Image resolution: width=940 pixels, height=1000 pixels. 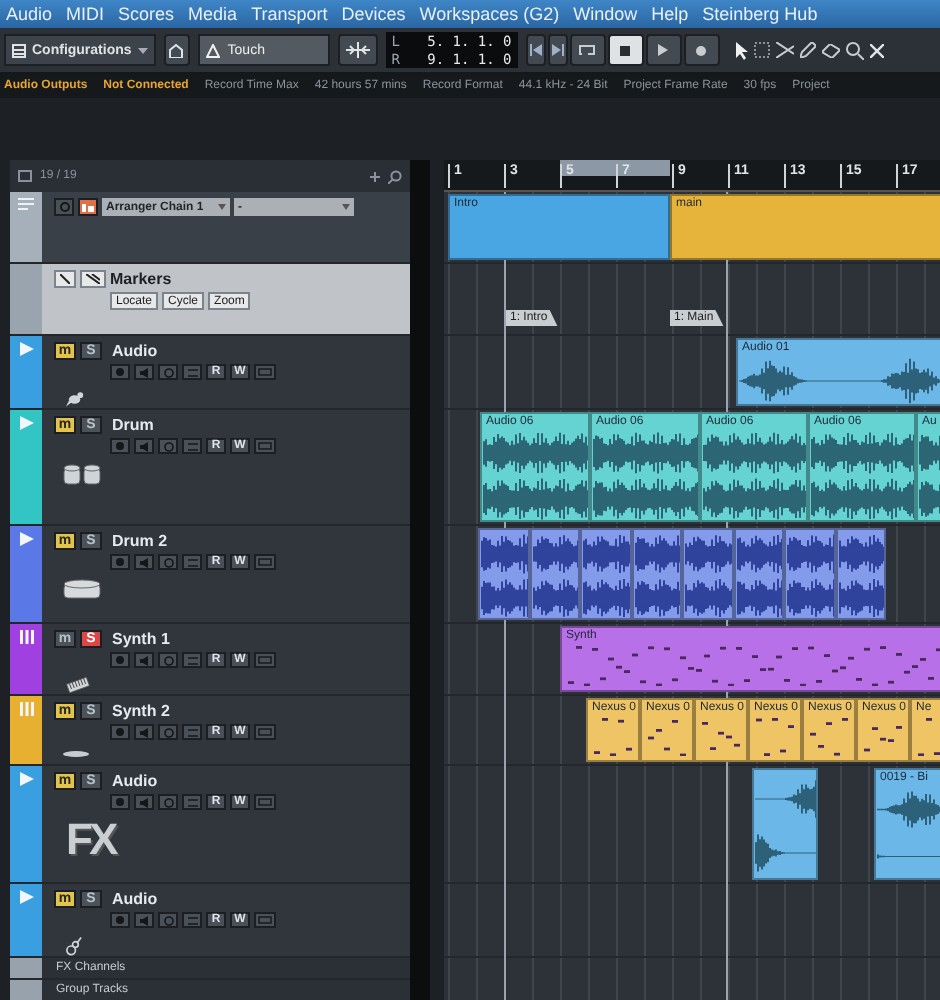 I want to click on previous-marker-button, so click(x=65, y=279).